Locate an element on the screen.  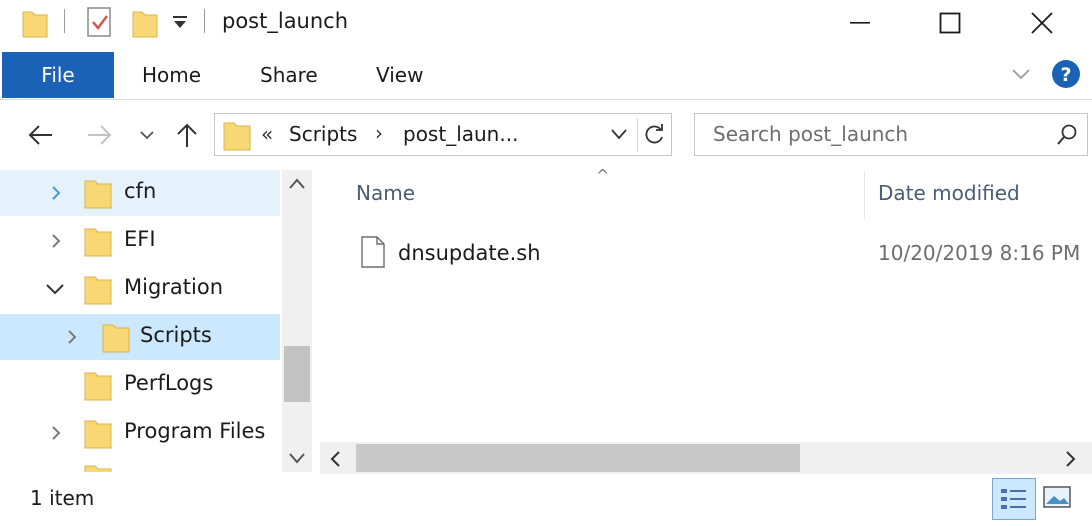
tree-item-program-files: Program Files is located at coordinates (140, 433).